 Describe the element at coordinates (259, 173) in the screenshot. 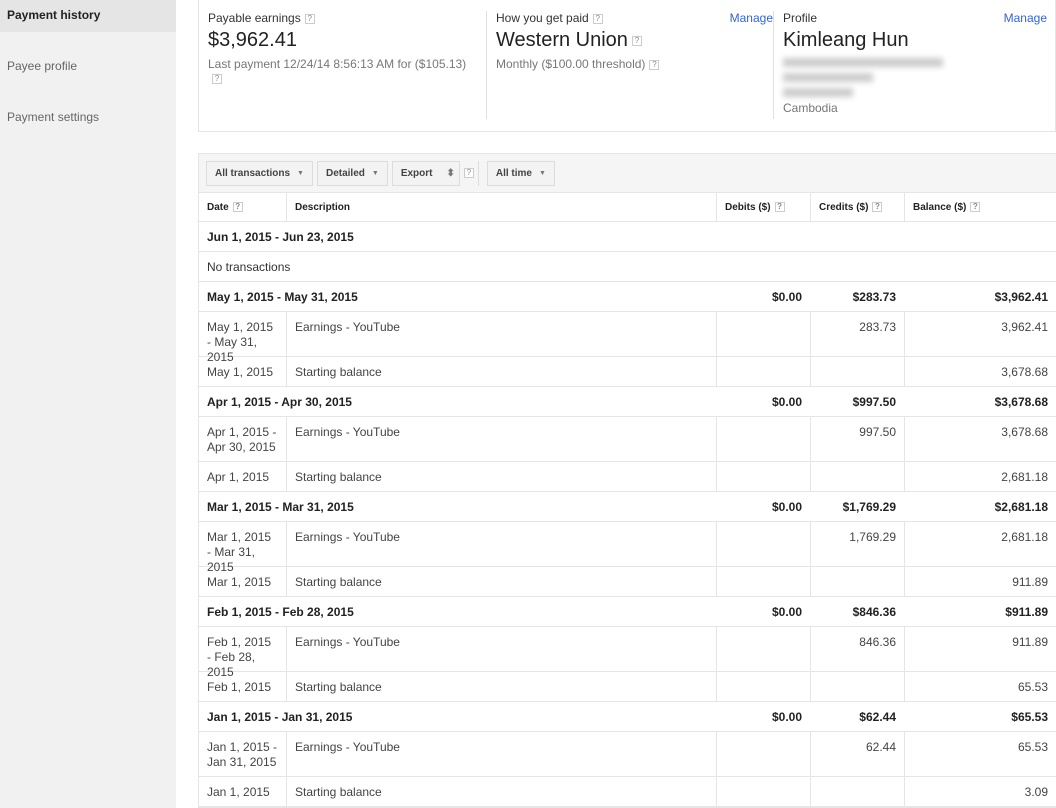

I see `transactions-filter-dropdown: All transactions ▼` at that location.